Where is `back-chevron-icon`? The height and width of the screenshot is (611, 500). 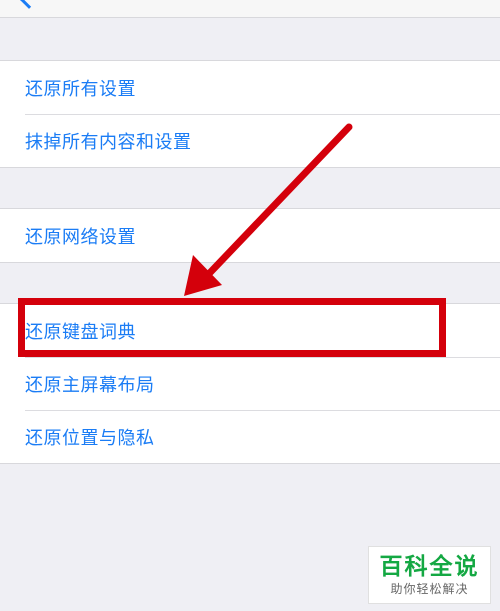 back-chevron-icon is located at coordinates (29, 4).